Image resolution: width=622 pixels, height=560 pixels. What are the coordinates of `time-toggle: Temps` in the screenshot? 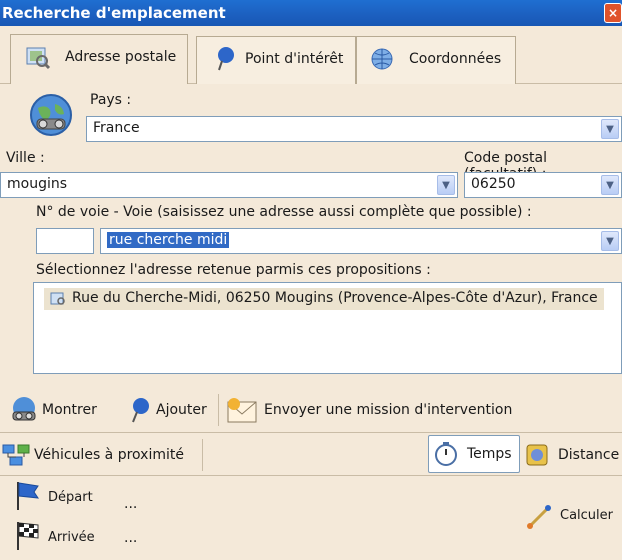 It's located at (474, 454).